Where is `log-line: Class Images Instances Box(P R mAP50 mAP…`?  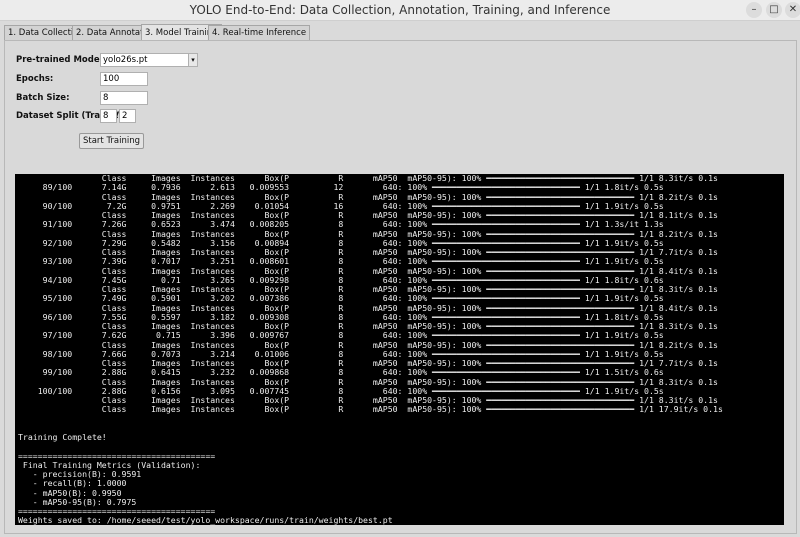 log-line: Class Images Instances Box(P R mAP50 mAP… is located at coordinates (370, 409).